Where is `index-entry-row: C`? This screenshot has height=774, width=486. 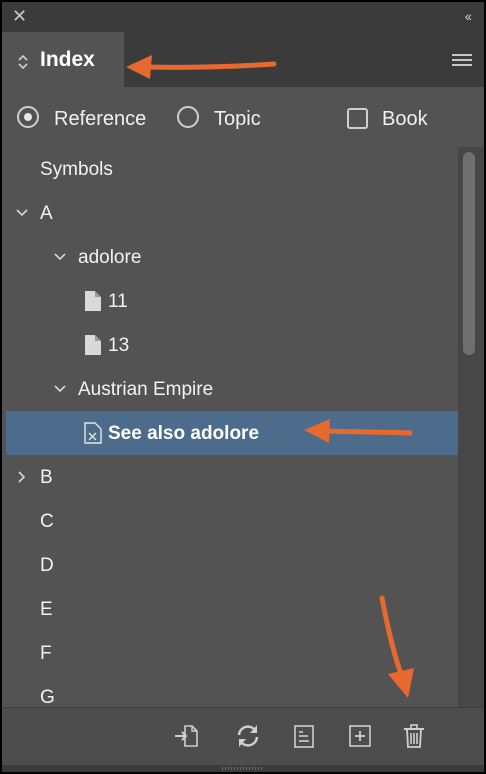 index-entry-row: C is located at coordinates (232, 521).